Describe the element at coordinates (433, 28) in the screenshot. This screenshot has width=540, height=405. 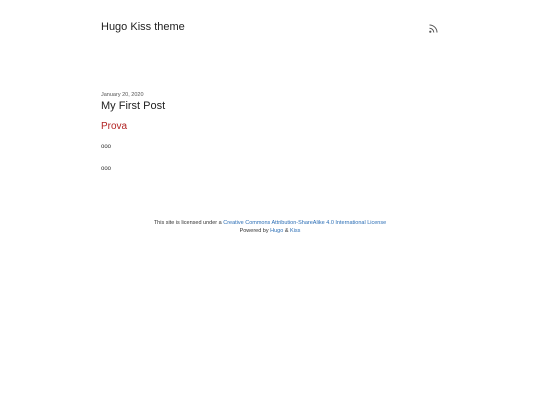
I see `rss-icon` at that location.